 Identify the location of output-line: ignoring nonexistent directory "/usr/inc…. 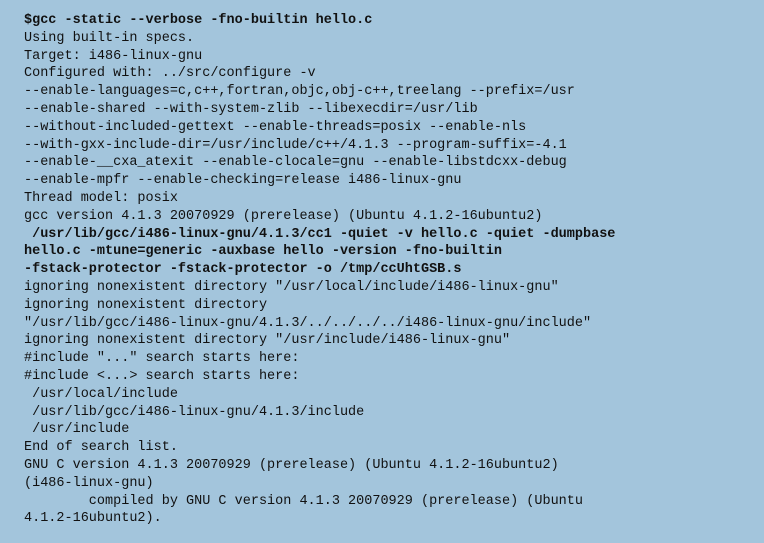
(267, 341).